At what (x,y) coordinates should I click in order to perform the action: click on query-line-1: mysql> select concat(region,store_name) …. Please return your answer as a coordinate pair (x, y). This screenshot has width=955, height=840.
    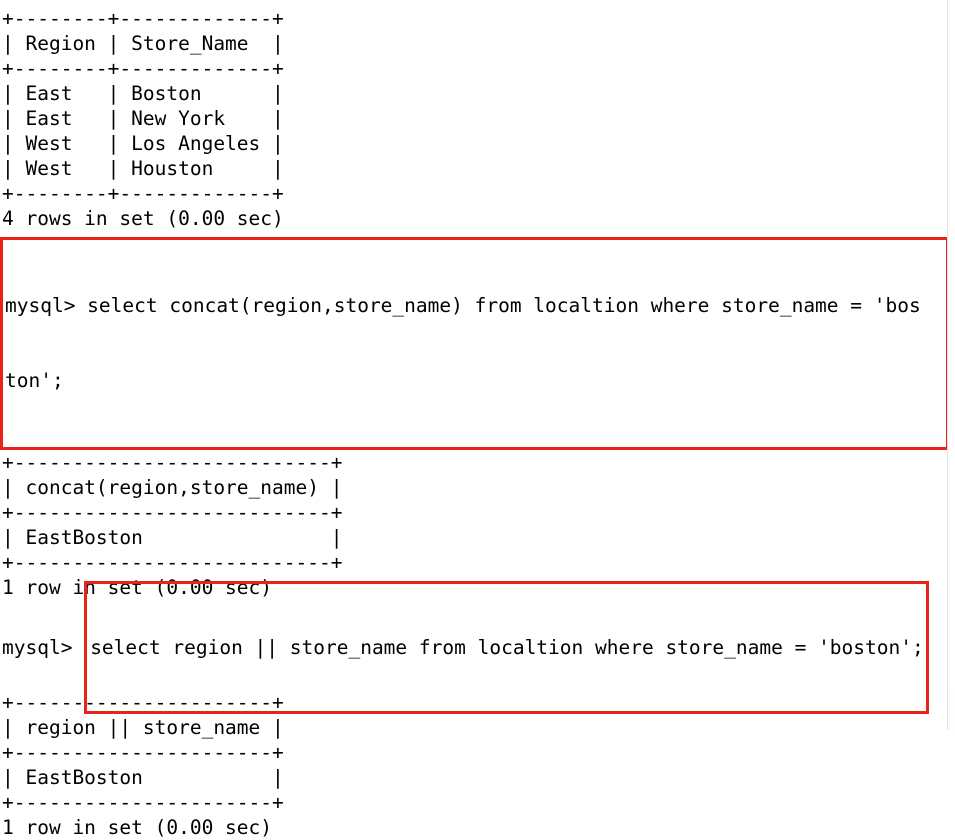
    Looking at the image, I should click on (463, 305).